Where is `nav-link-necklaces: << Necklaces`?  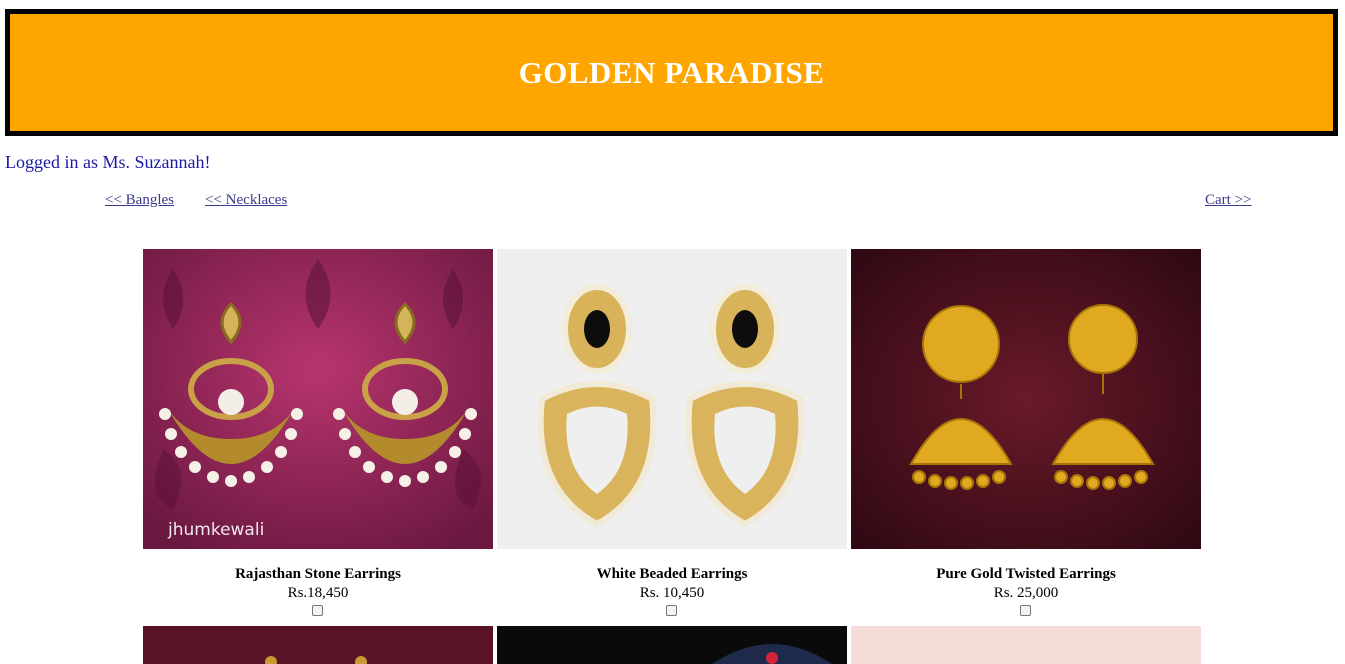 nav-link-necklaces: << Necklaces is located at coordinates (246, 200).